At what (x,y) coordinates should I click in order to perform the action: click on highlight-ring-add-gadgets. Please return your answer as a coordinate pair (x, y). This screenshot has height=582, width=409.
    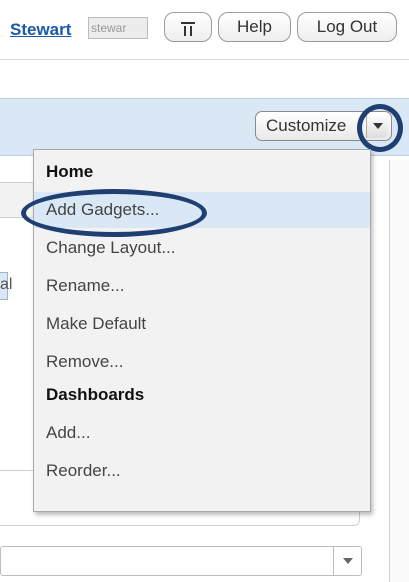
    Looking at the image, I should click on (114, 213).